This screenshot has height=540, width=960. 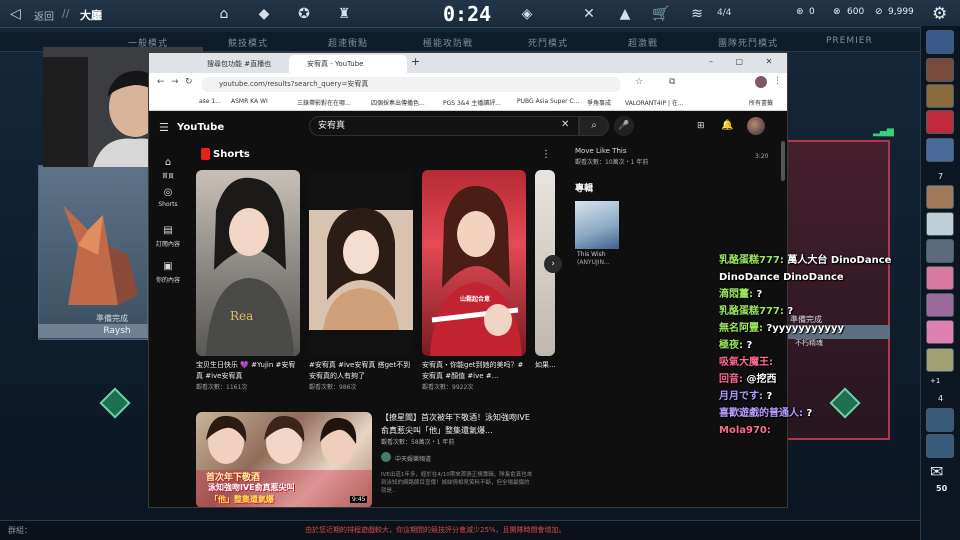 I want to click on mode-competitive: 競技模式, so click(x=248, y=42).